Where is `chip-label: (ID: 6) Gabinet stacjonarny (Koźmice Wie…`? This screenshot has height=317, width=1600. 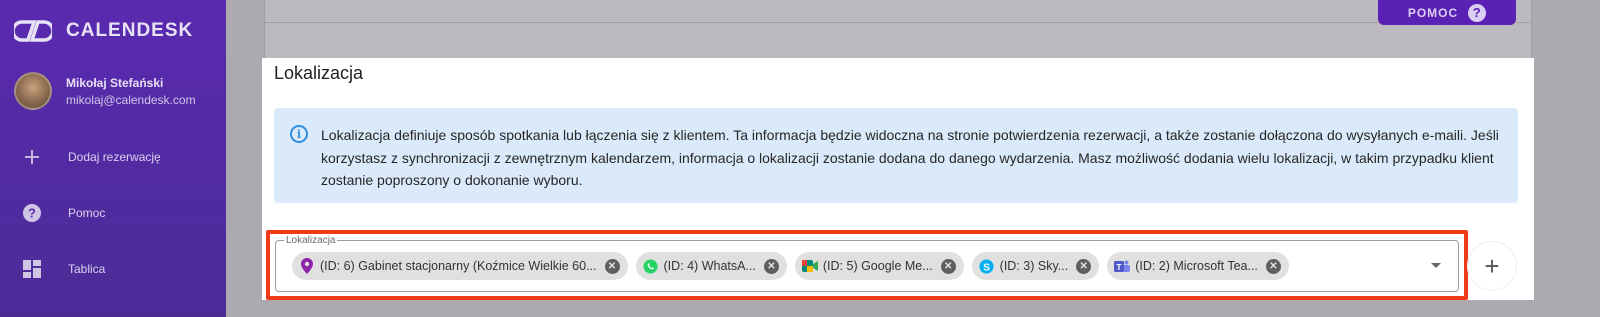
chip-label: (ID: 6) Gabinet stacjonarny (Koźmice Wie… is located at coordinates (458, 266).